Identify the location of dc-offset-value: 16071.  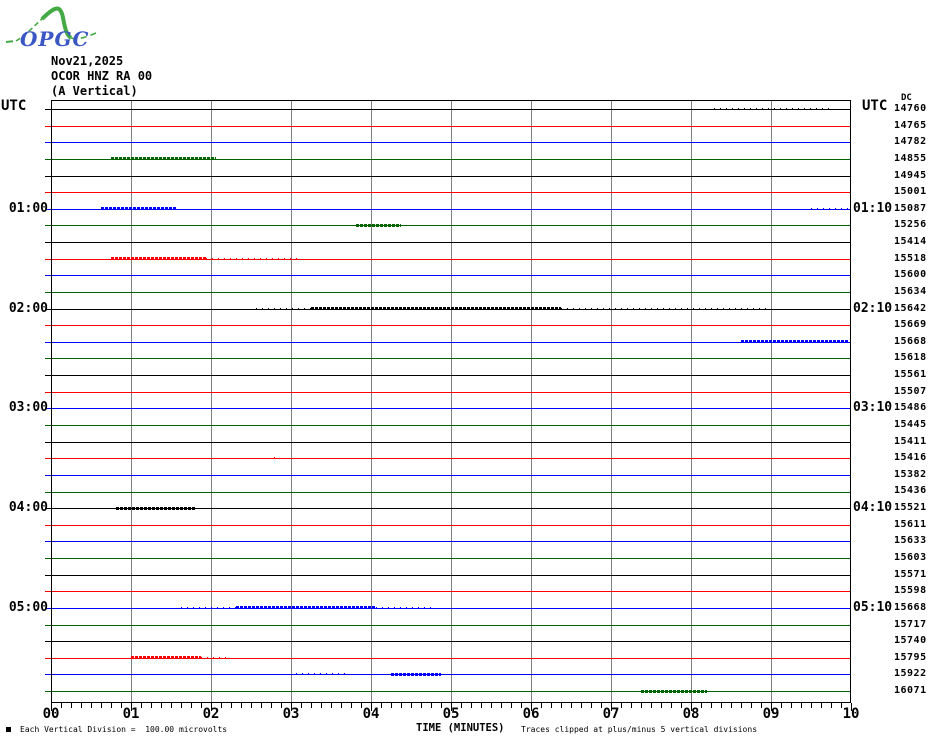
(910, 690).